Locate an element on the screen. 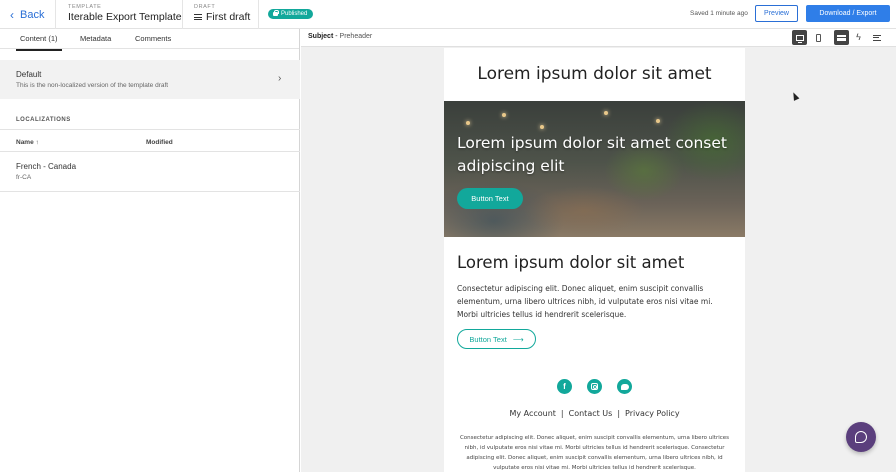 The image size is (896, 472). subject-line: Subject - Preheader is located at coordinates (340, 36).